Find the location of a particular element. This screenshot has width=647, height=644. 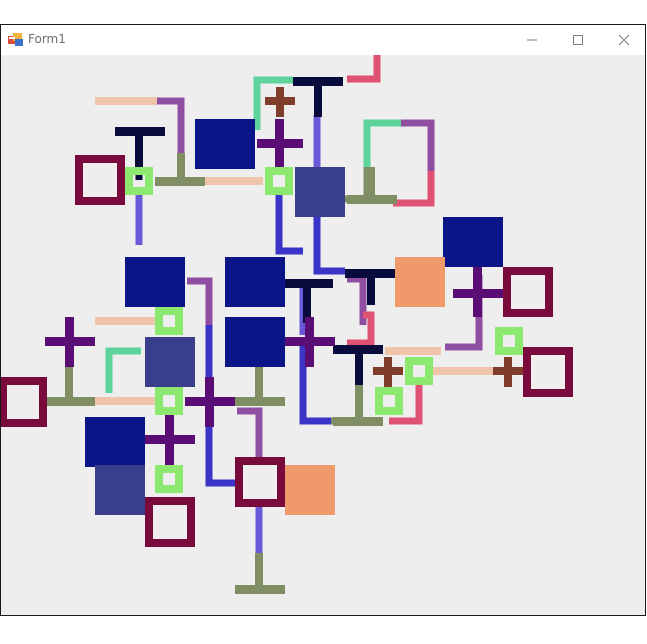

maximize-button is located at coordinates (578, 40).